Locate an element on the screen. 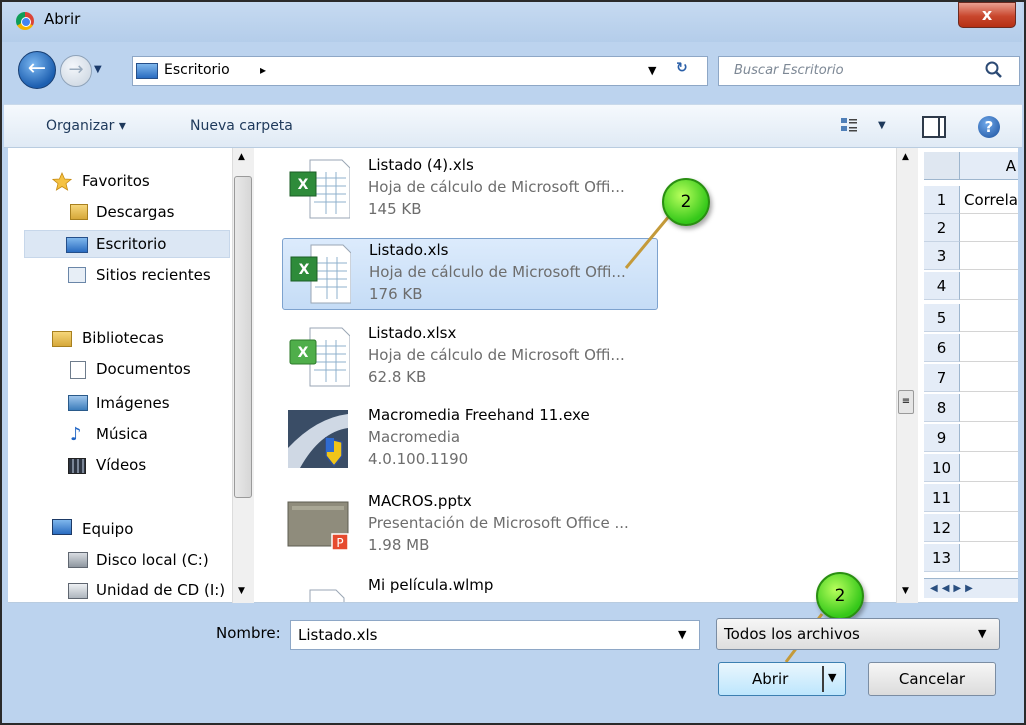  open-split-divider is located at coordinates (823, 679).